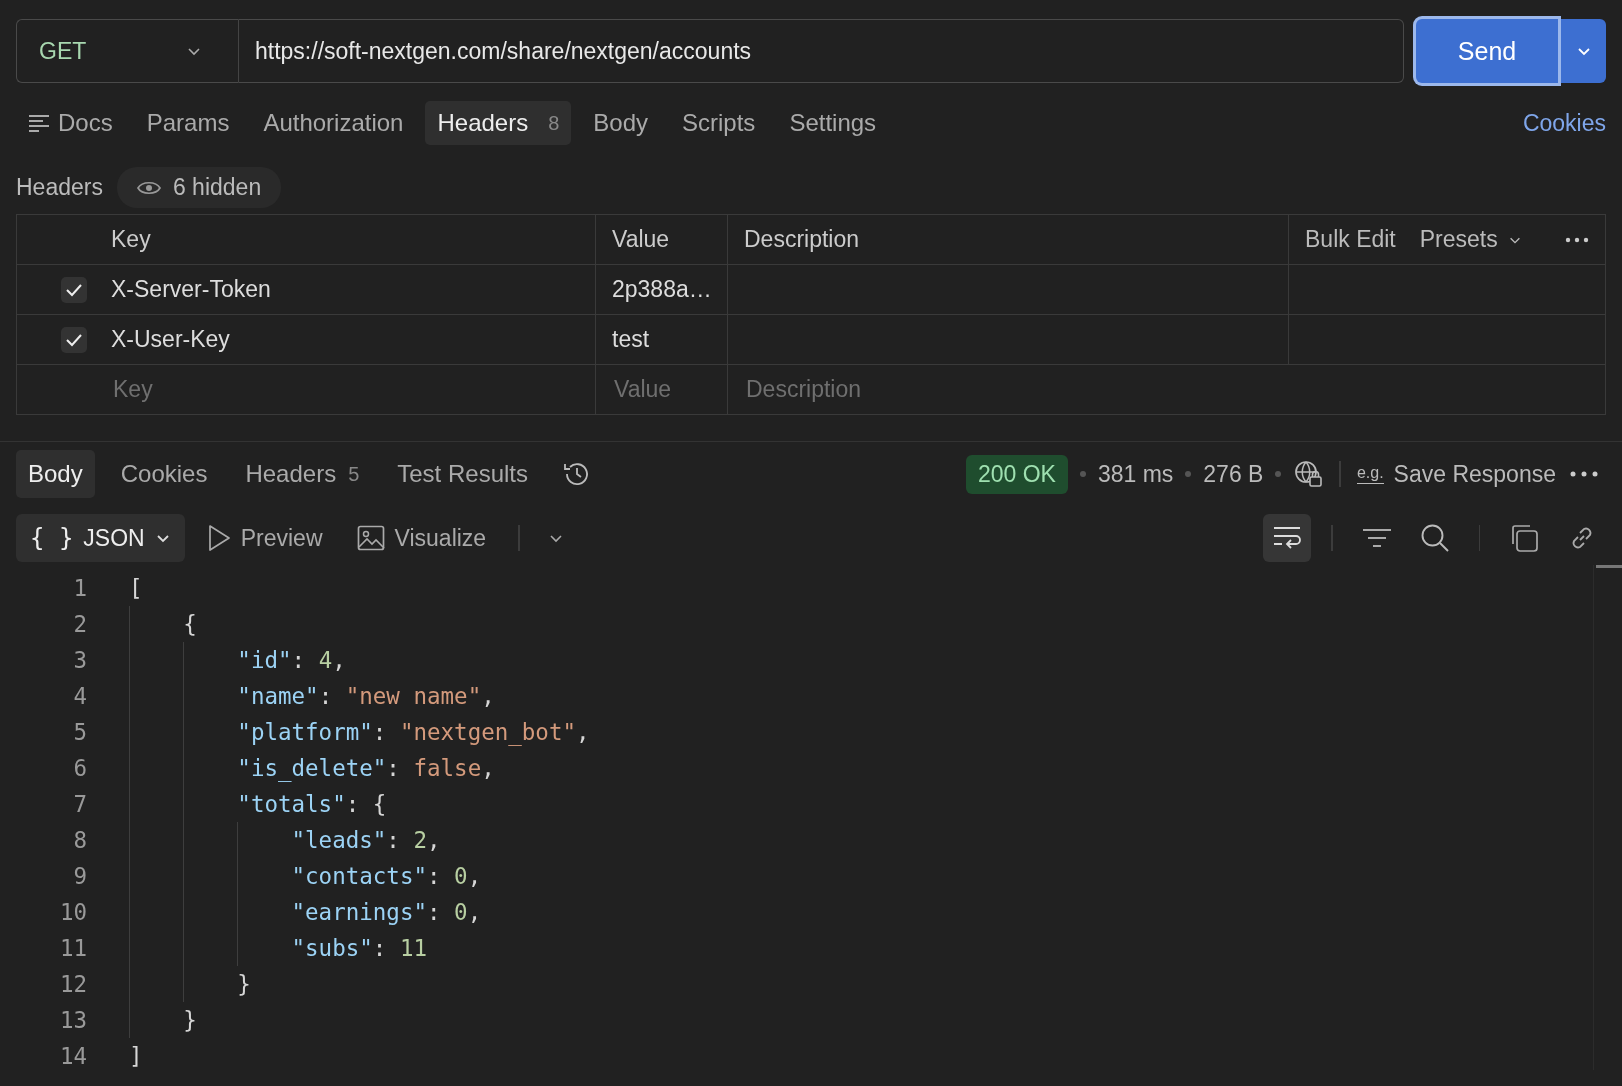 Image resolution: width=1622 pixels, height=1086 pixels. What do you see at coordinates (79, 696) in the screenshot?
I see `line-number: 4` at bounding box center [79, 696].